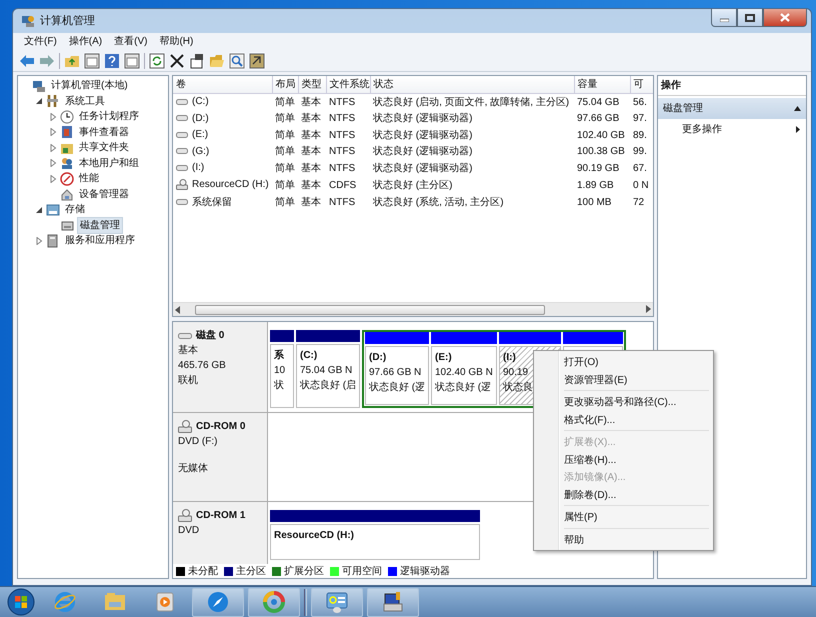 This screenshot has width=816, height=617. What do you see at coordinates (89, 178) in the screenshot?
I see `tree-item: 性能` at bounding box center [89, 178].